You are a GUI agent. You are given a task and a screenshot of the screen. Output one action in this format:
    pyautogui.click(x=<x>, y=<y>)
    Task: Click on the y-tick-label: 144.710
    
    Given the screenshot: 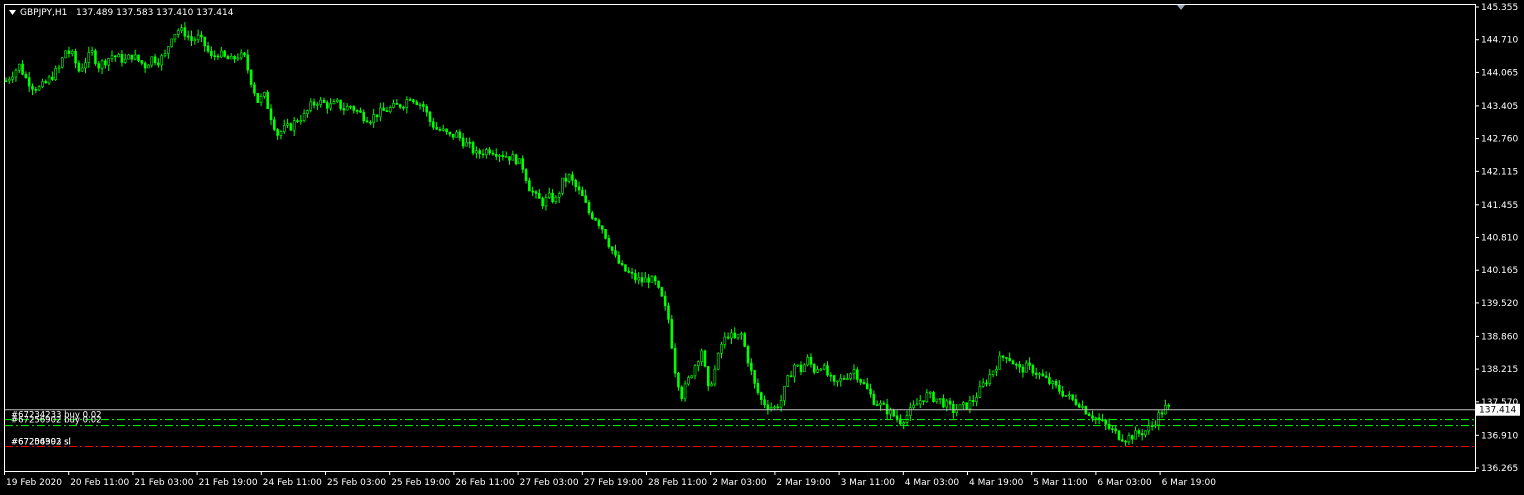 What is the action you would take?
    pyautogui.click(x=1499, y=41)
    